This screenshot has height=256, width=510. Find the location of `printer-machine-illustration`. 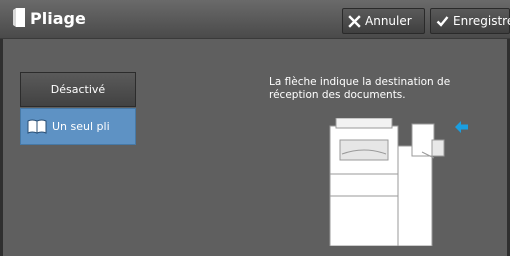

printer-machine-illustration is located at coordinates (398, 182).